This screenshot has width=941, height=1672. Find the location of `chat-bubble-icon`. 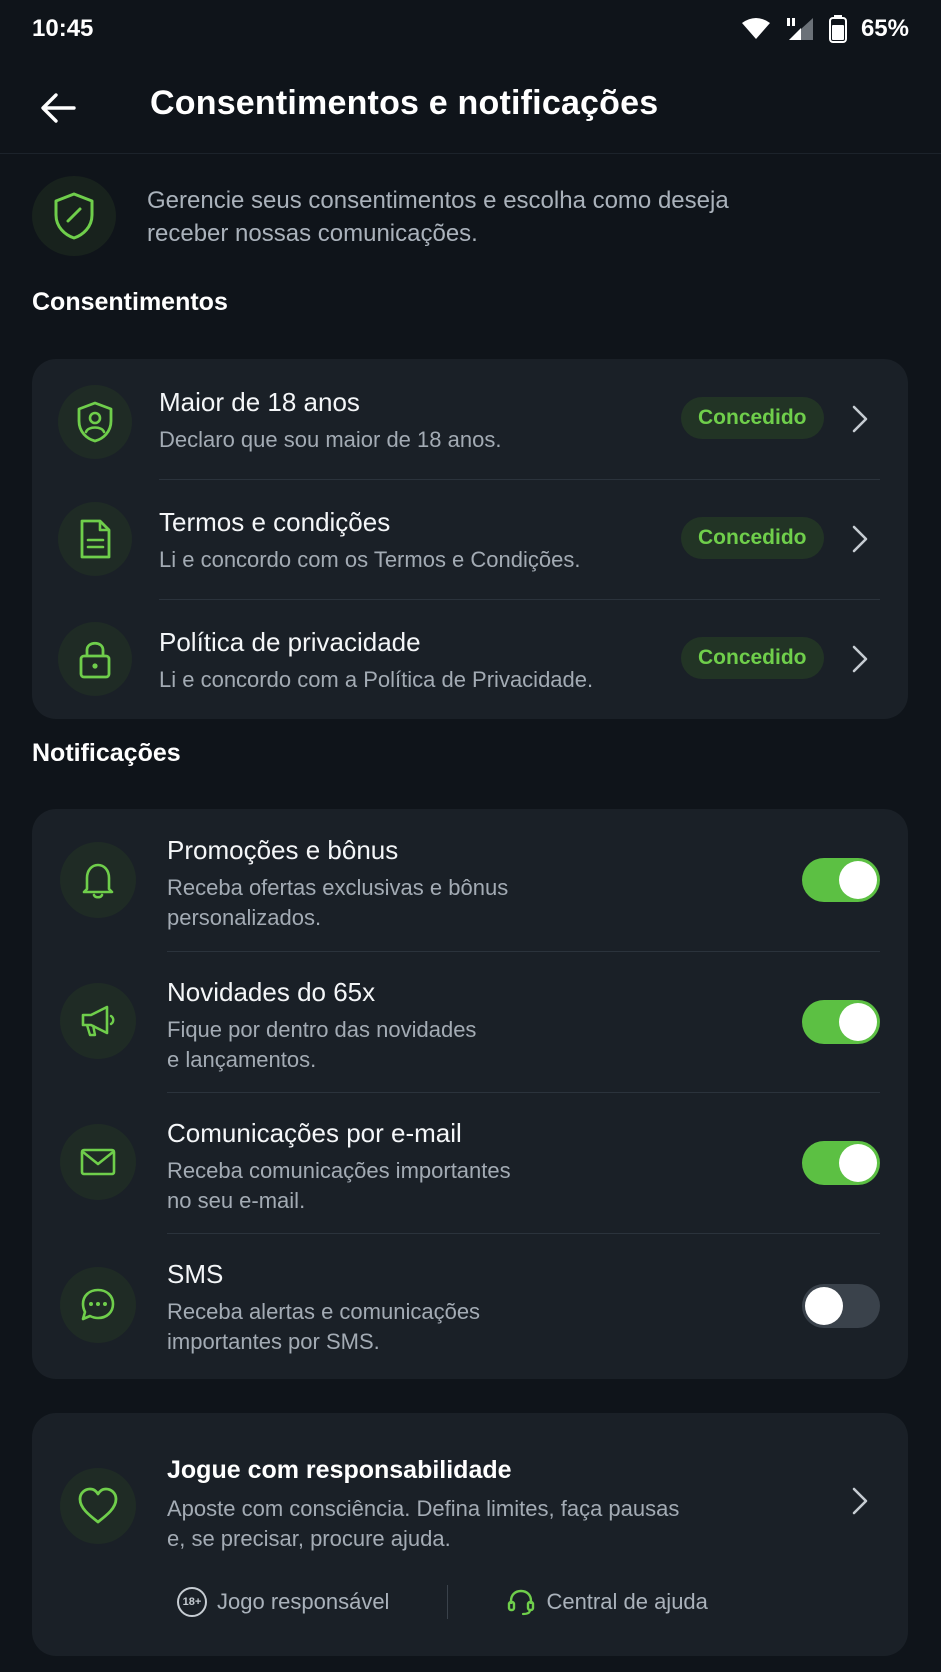

chat-bubble-icon is located at coordinates (98, 1304).